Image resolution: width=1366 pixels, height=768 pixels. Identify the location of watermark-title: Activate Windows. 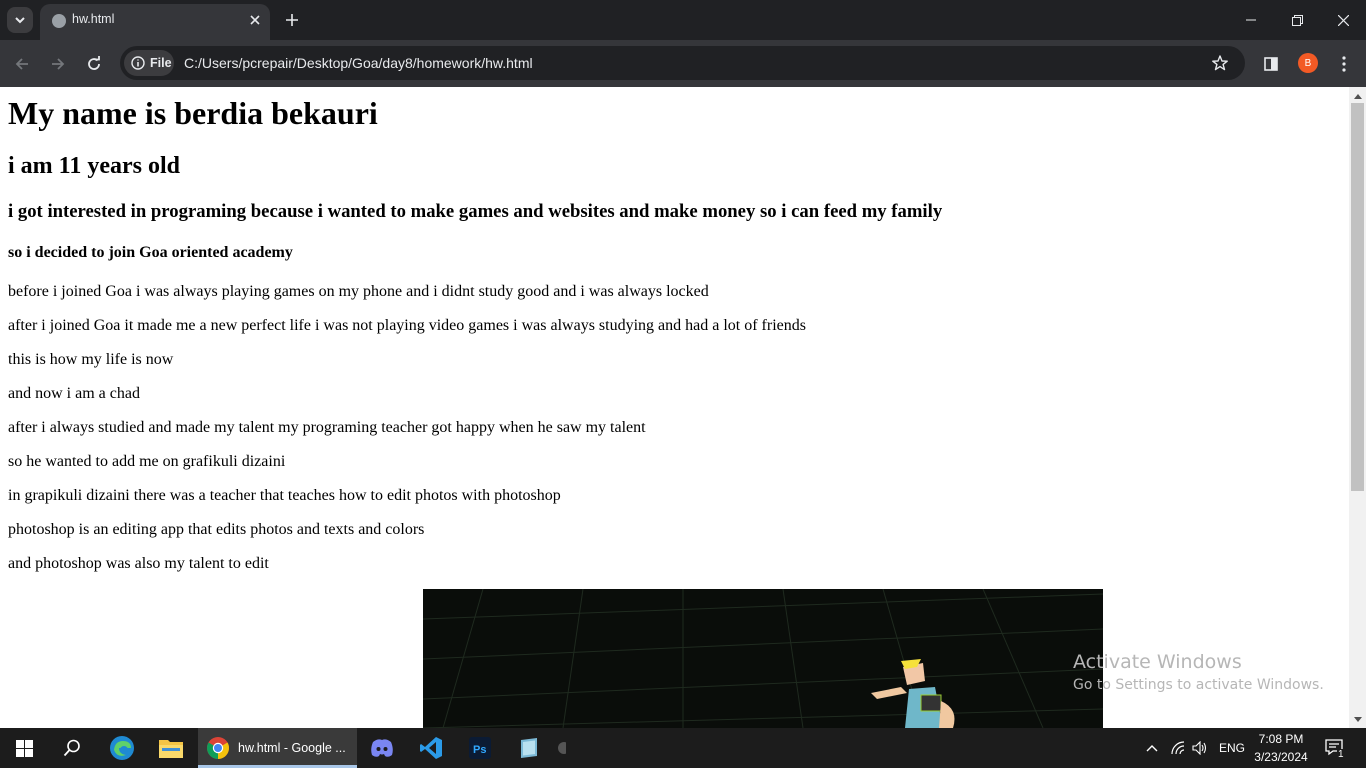
(1157, 662).